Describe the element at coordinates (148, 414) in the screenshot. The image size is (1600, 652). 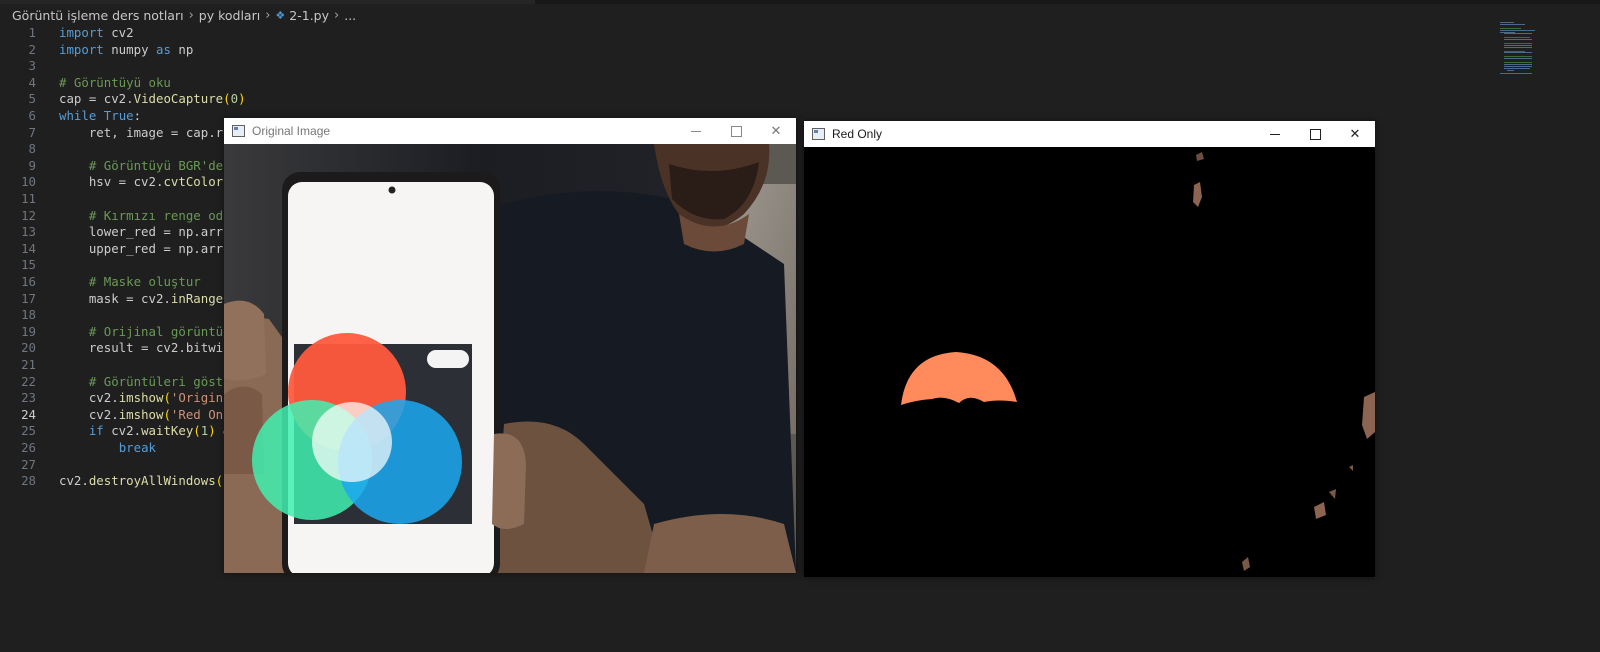
I see `code-text: cv2.imshow('Red Only` at that location.